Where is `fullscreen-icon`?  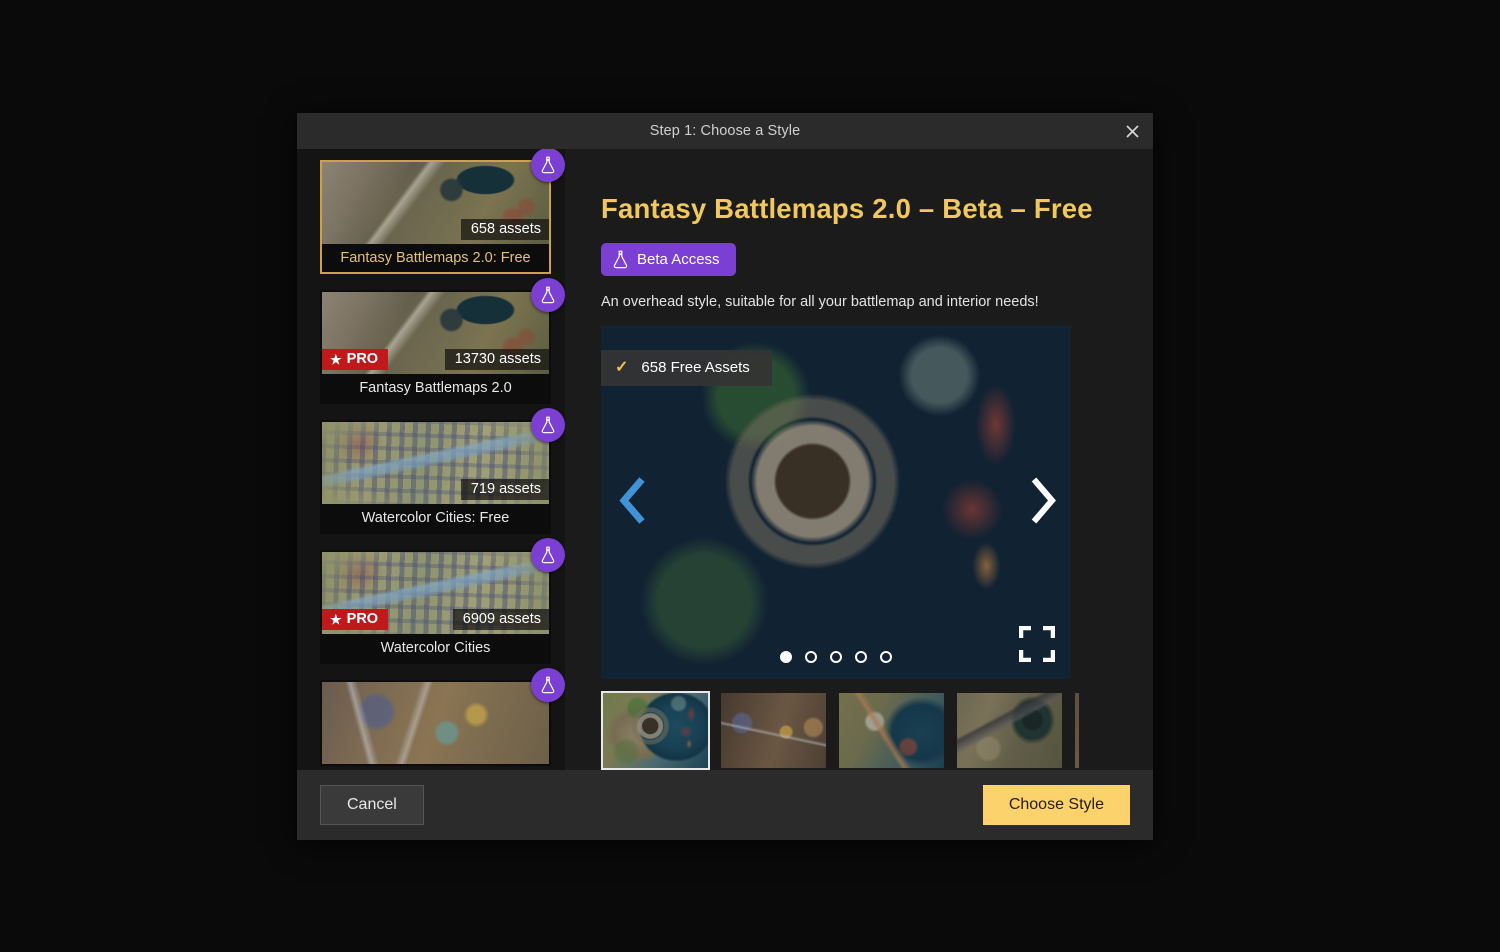
fullscreen-icon is located at coordinates (1037, 644).